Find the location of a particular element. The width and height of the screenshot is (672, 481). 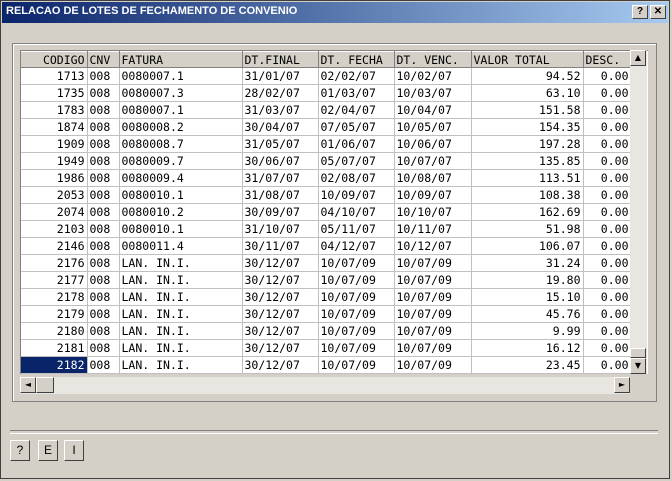

scroll-left-icon: ◄ is located at coordinates (28, 385).